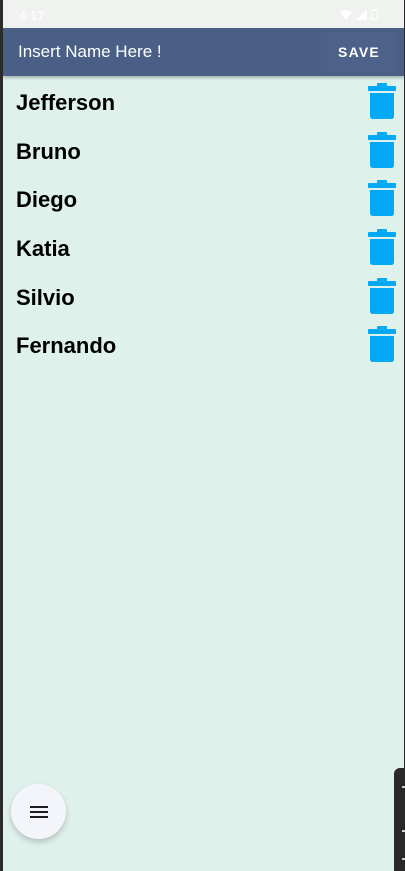  Describe the element at coordinates (203, 14) in the screenshot. I see `status-bar: 4:17` at that location.